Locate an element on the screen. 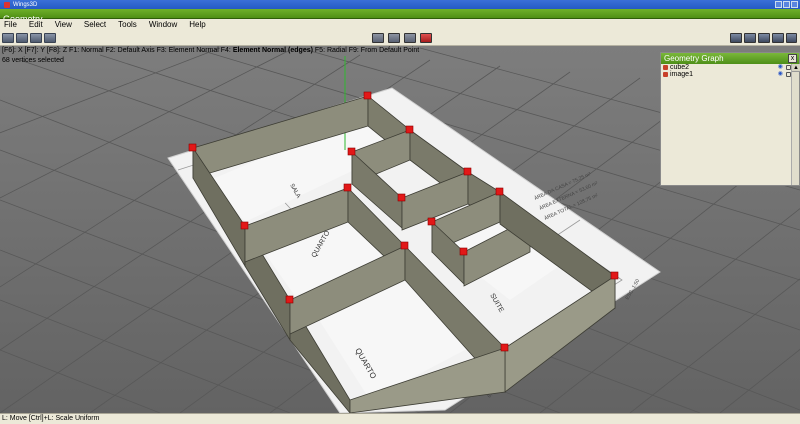 The height and width of the screenshot is (424, 800). redo-icon is located at coordinates (50, 38).